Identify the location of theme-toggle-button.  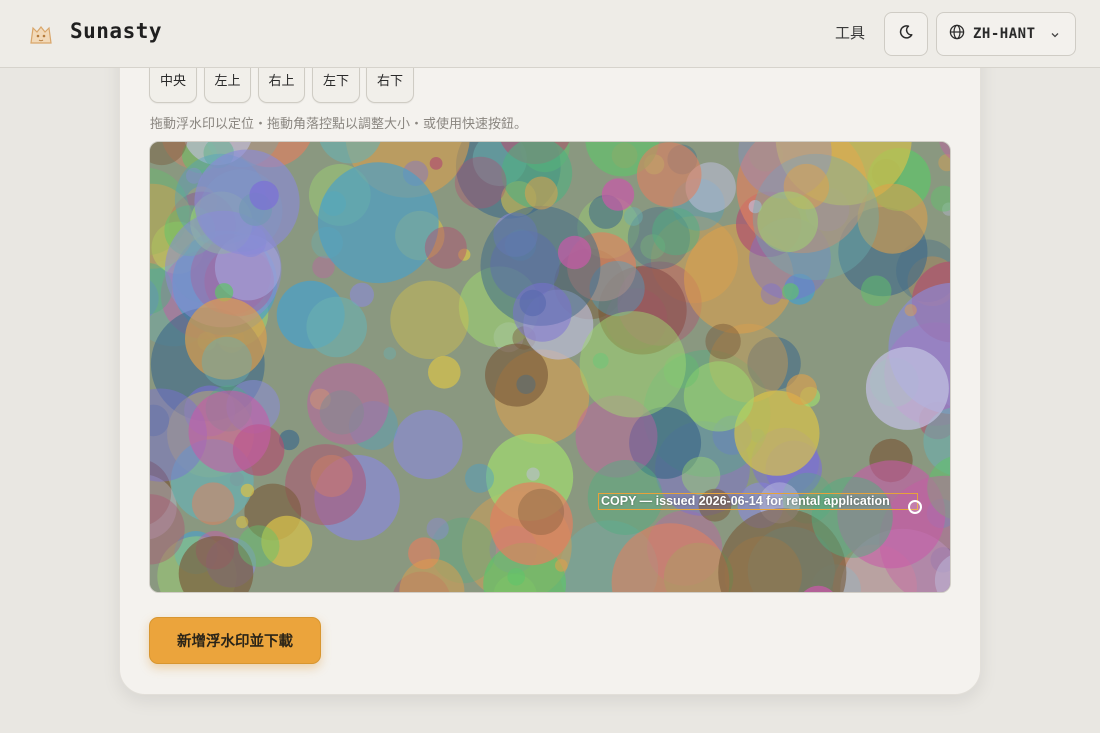
(906, 34).